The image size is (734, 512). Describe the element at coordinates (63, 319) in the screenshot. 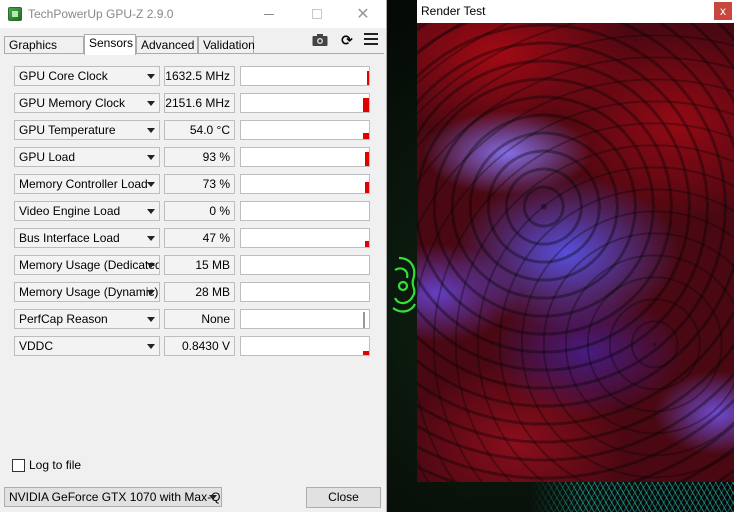

I see `sensor-name-label: PerfCap Reason` at that location.